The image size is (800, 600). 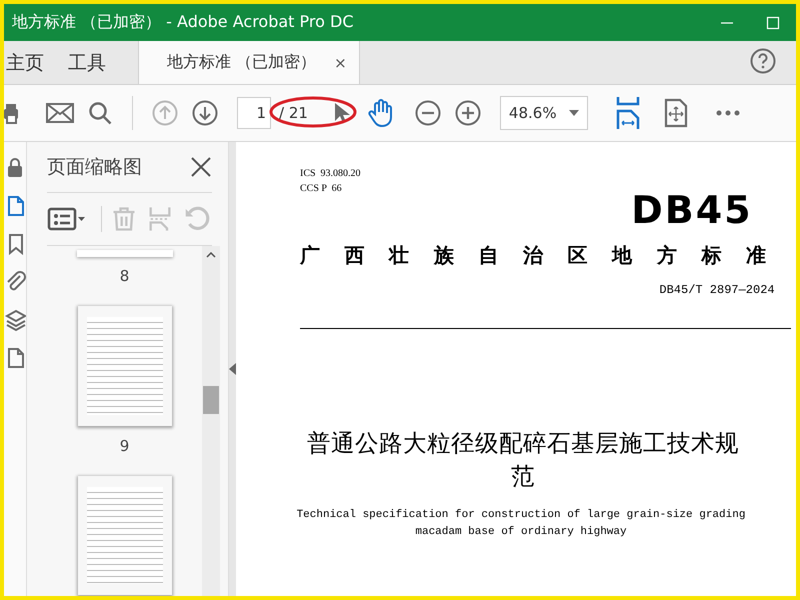 What do you see at coordinates (544, 113) in the screenshot?
I see `zoom-dropdown: 48.6%` at bounding box center [544, 113].